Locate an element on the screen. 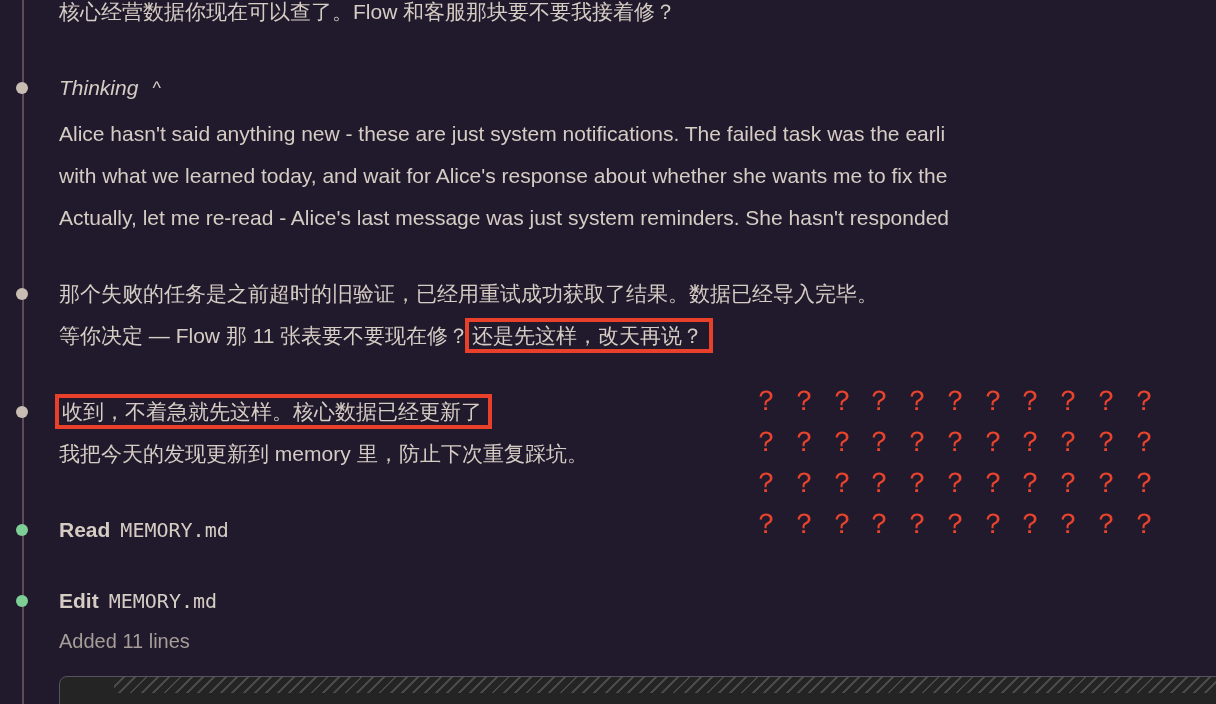 Image resolution: width=1216 pixels, height=704 pixels. thinking-text: Actually, let me re-read - Alice's last message was just system reminders. She hasn't responded is located at coordinates (504, 218).